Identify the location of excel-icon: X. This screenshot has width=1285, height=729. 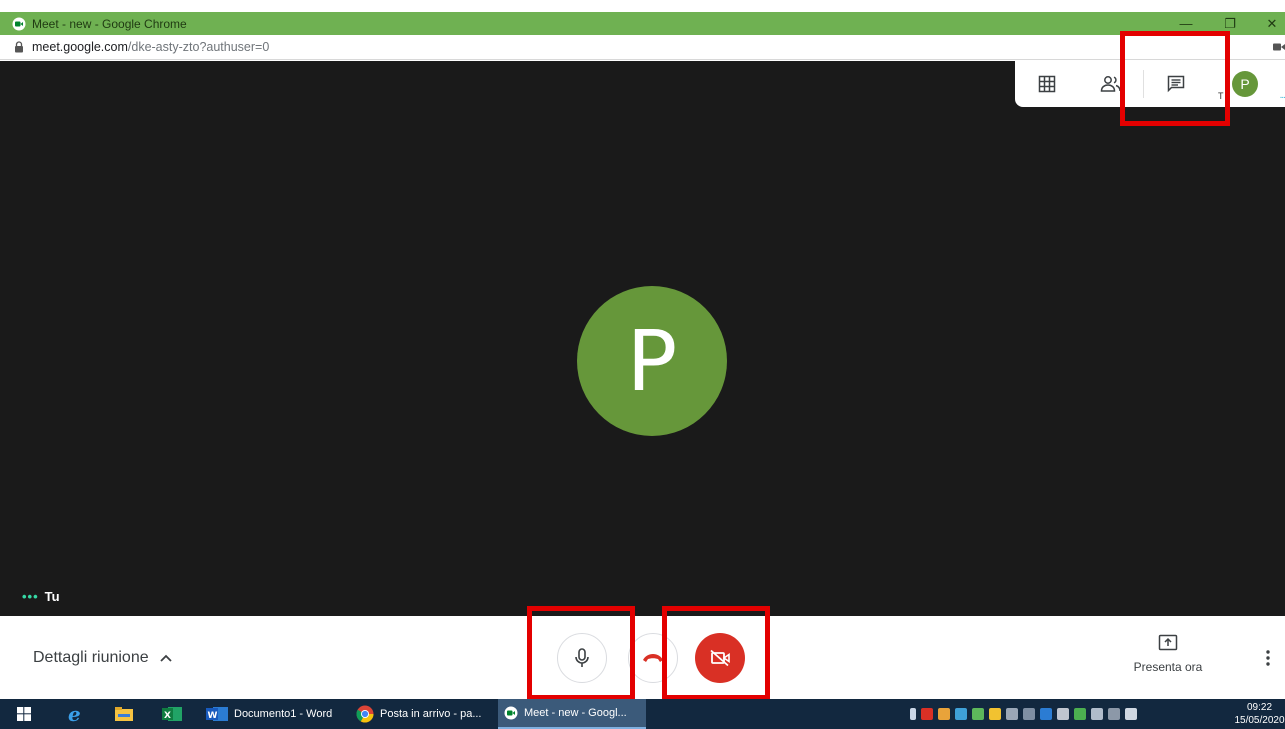
(172, 714).